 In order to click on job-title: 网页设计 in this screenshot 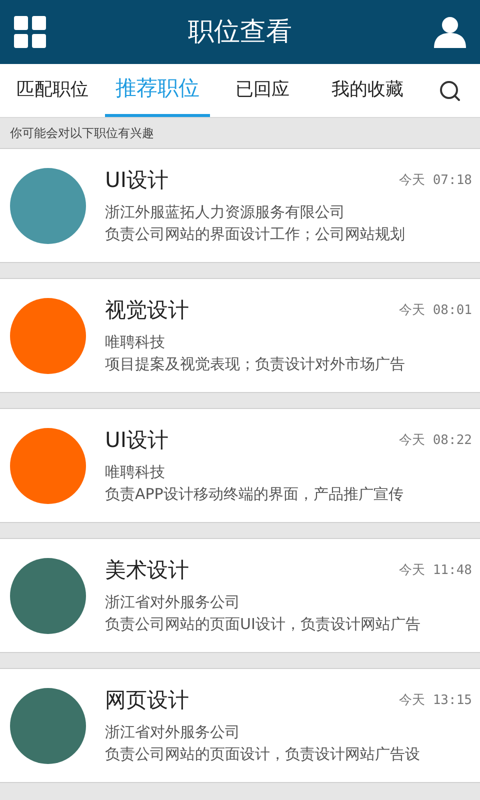, I will do `click(147, 700)`.